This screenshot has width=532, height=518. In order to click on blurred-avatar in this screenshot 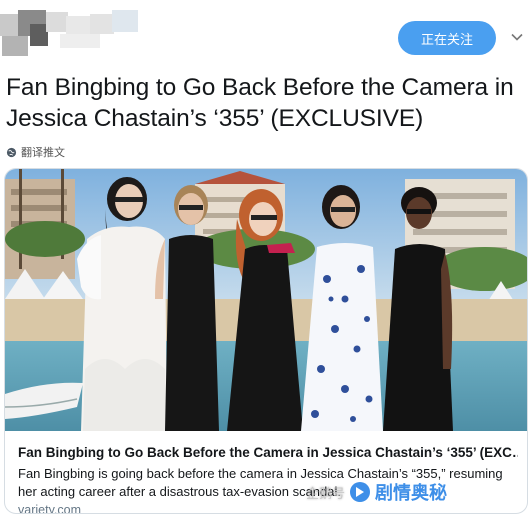, I will do `click(75, 32)`.